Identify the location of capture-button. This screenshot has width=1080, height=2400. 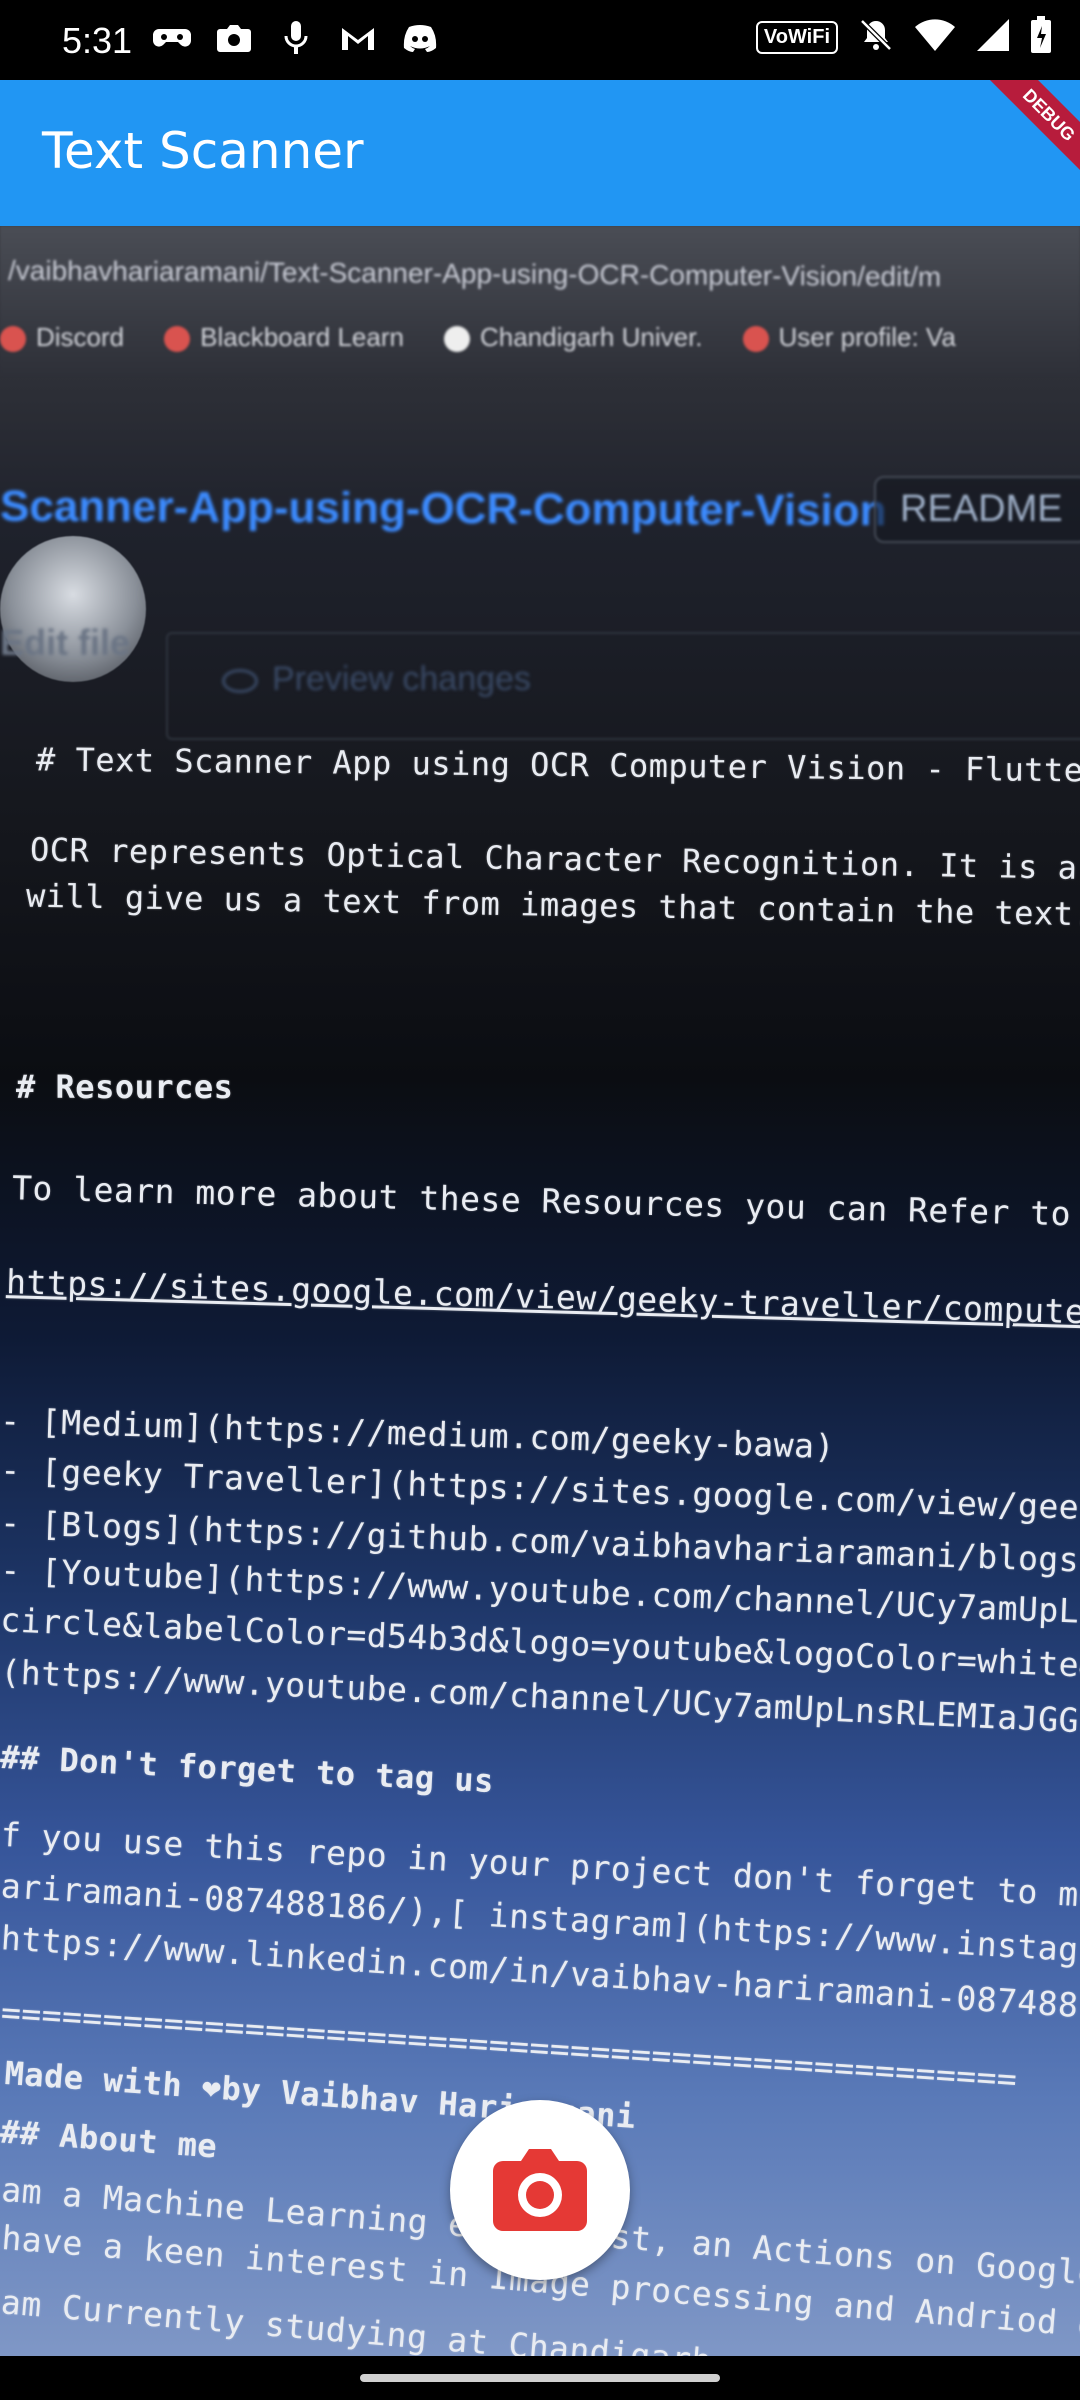
(540, 2190).